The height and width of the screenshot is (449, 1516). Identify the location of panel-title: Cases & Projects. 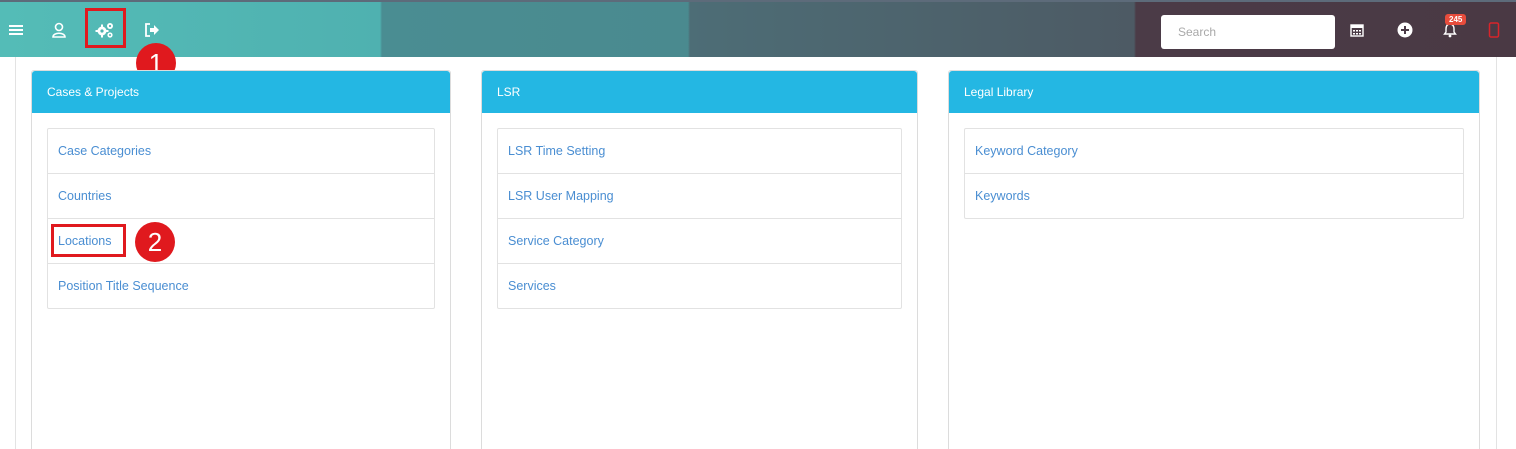
(241, 92).